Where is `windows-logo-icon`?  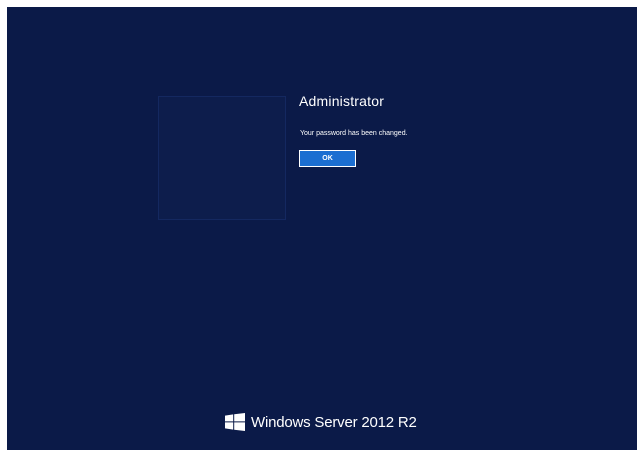 windows-logo-icon is located at coordinates (235, 422).